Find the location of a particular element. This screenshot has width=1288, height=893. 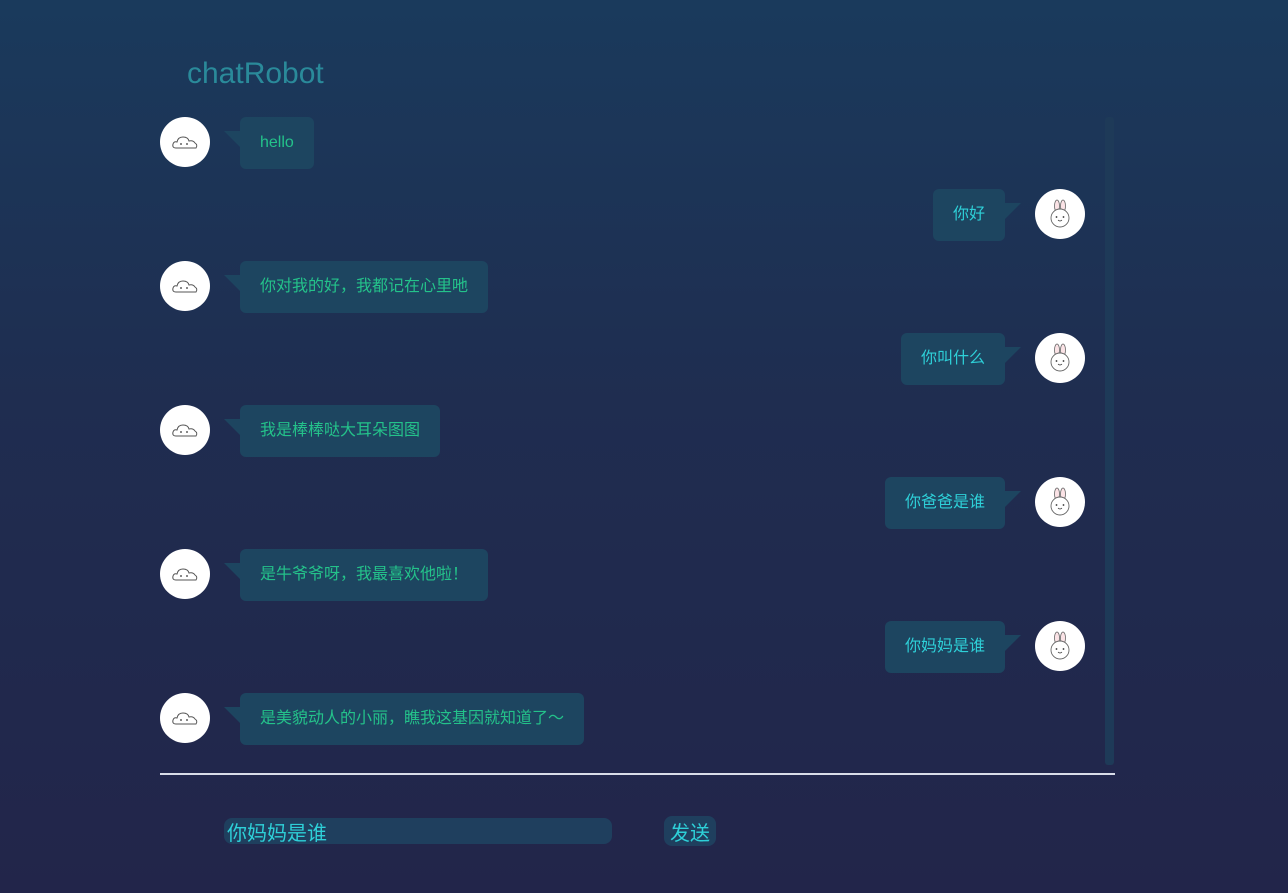

bot-message: 你对我的好，我都记在心里吔 is located at coordinates (637, 287).